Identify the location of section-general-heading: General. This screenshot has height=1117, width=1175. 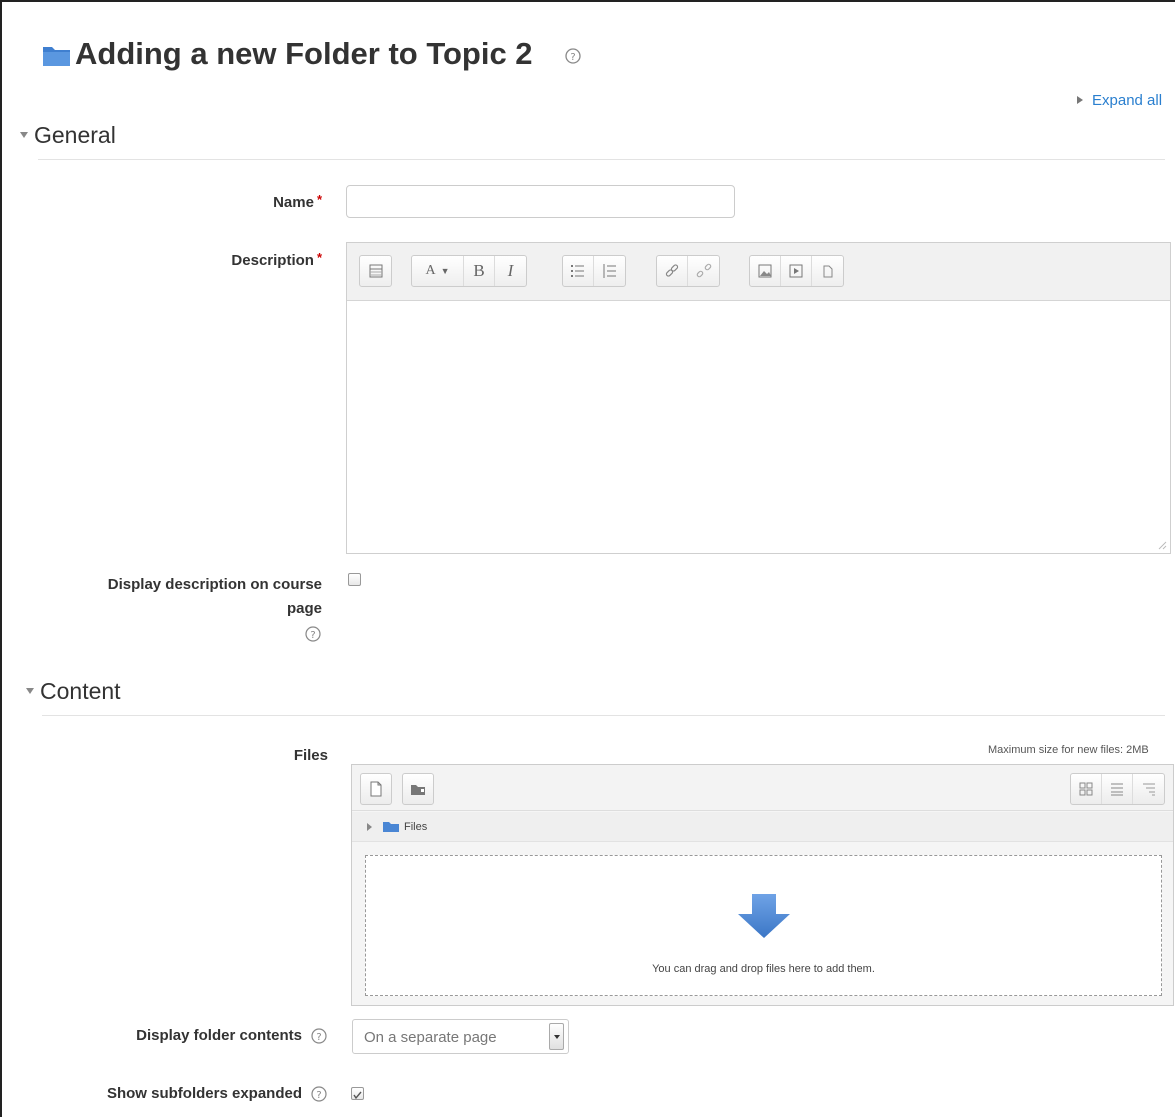
(75, 135).